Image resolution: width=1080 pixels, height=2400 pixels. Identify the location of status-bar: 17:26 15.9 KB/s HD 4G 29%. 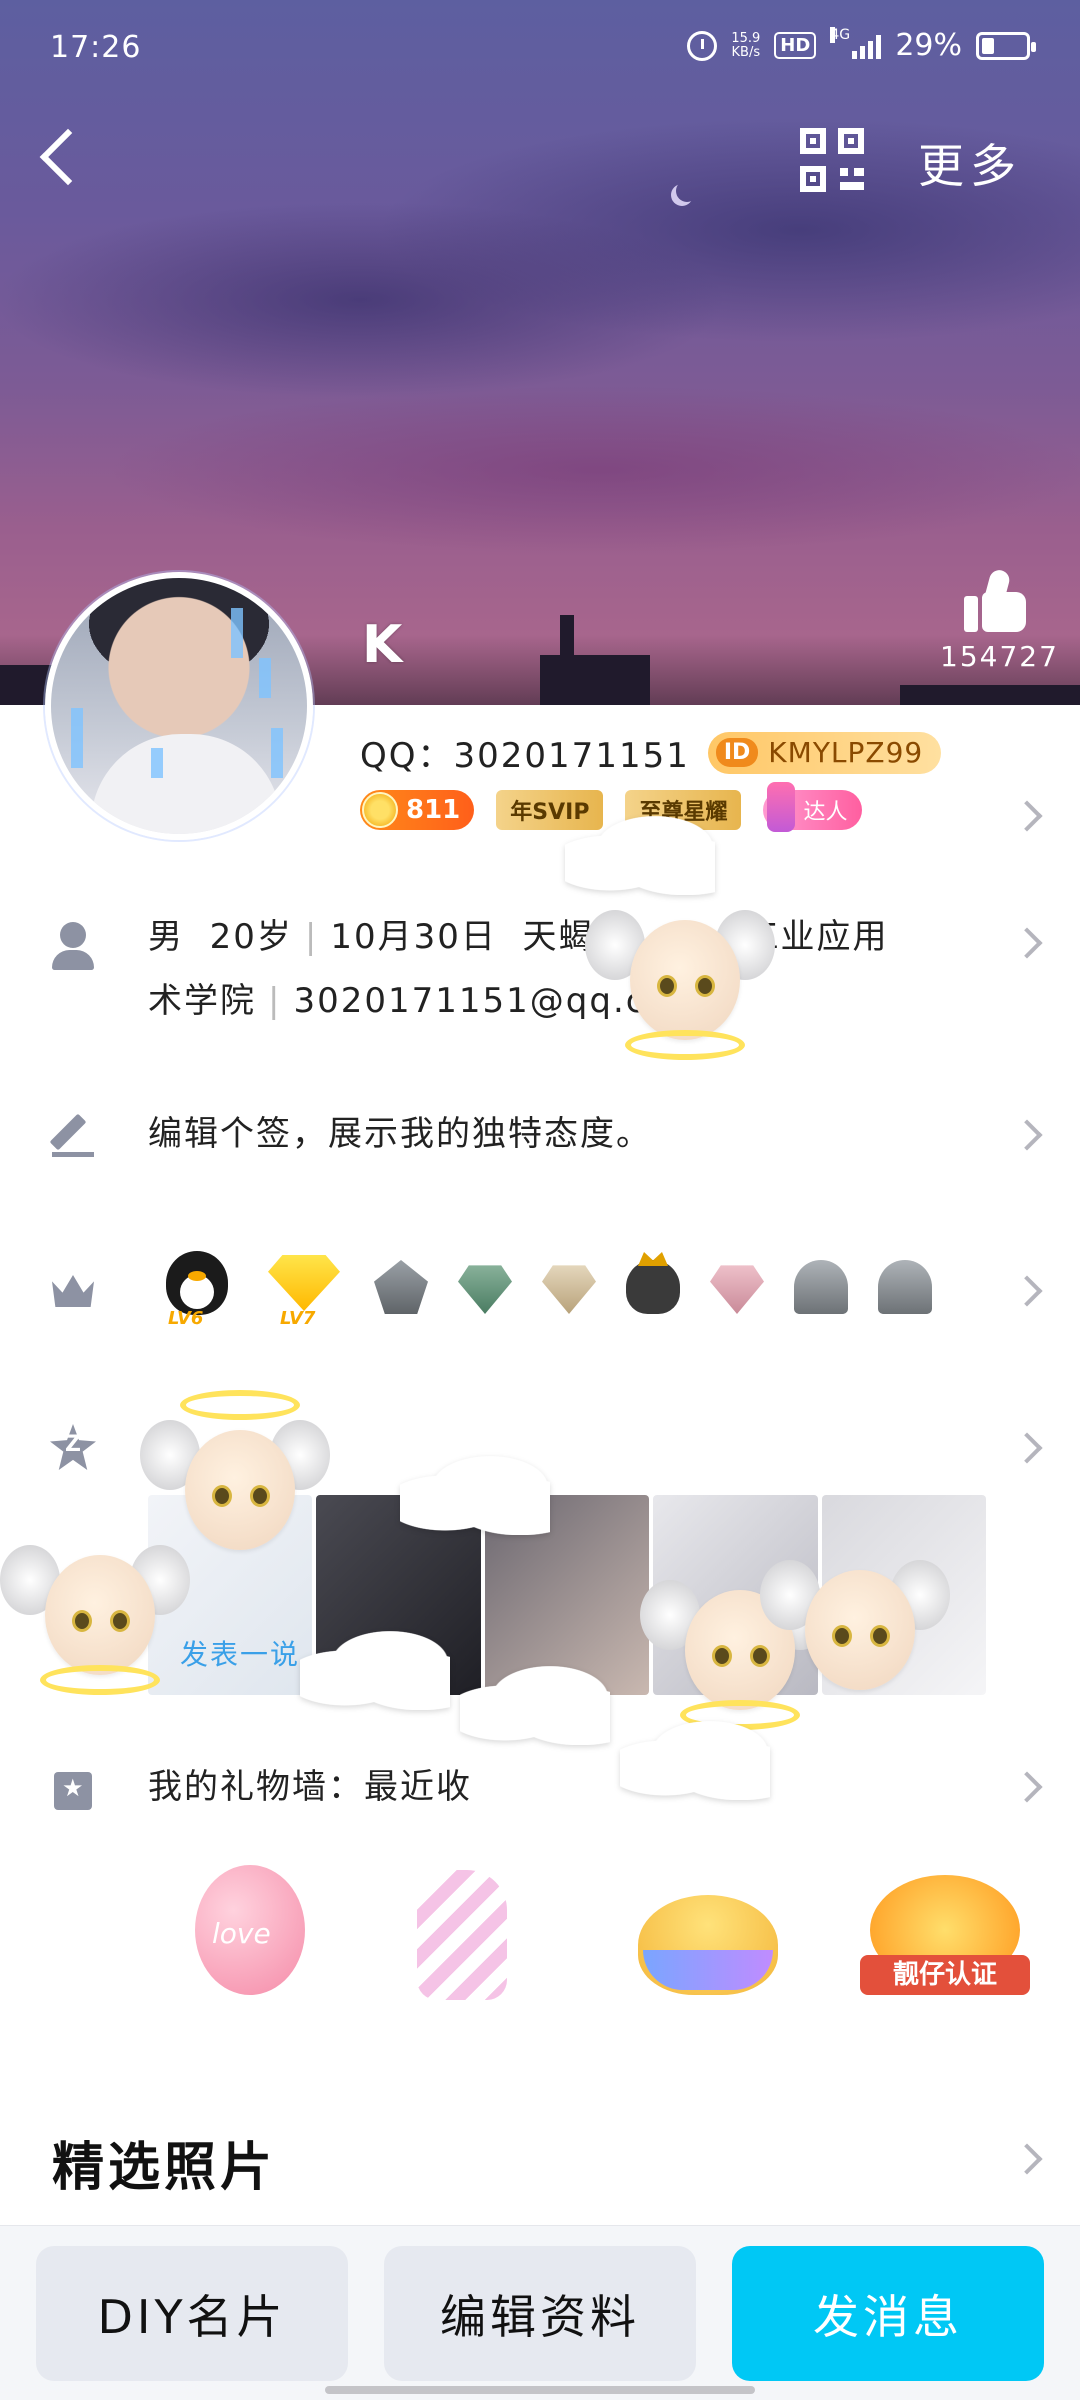
(540, 50).